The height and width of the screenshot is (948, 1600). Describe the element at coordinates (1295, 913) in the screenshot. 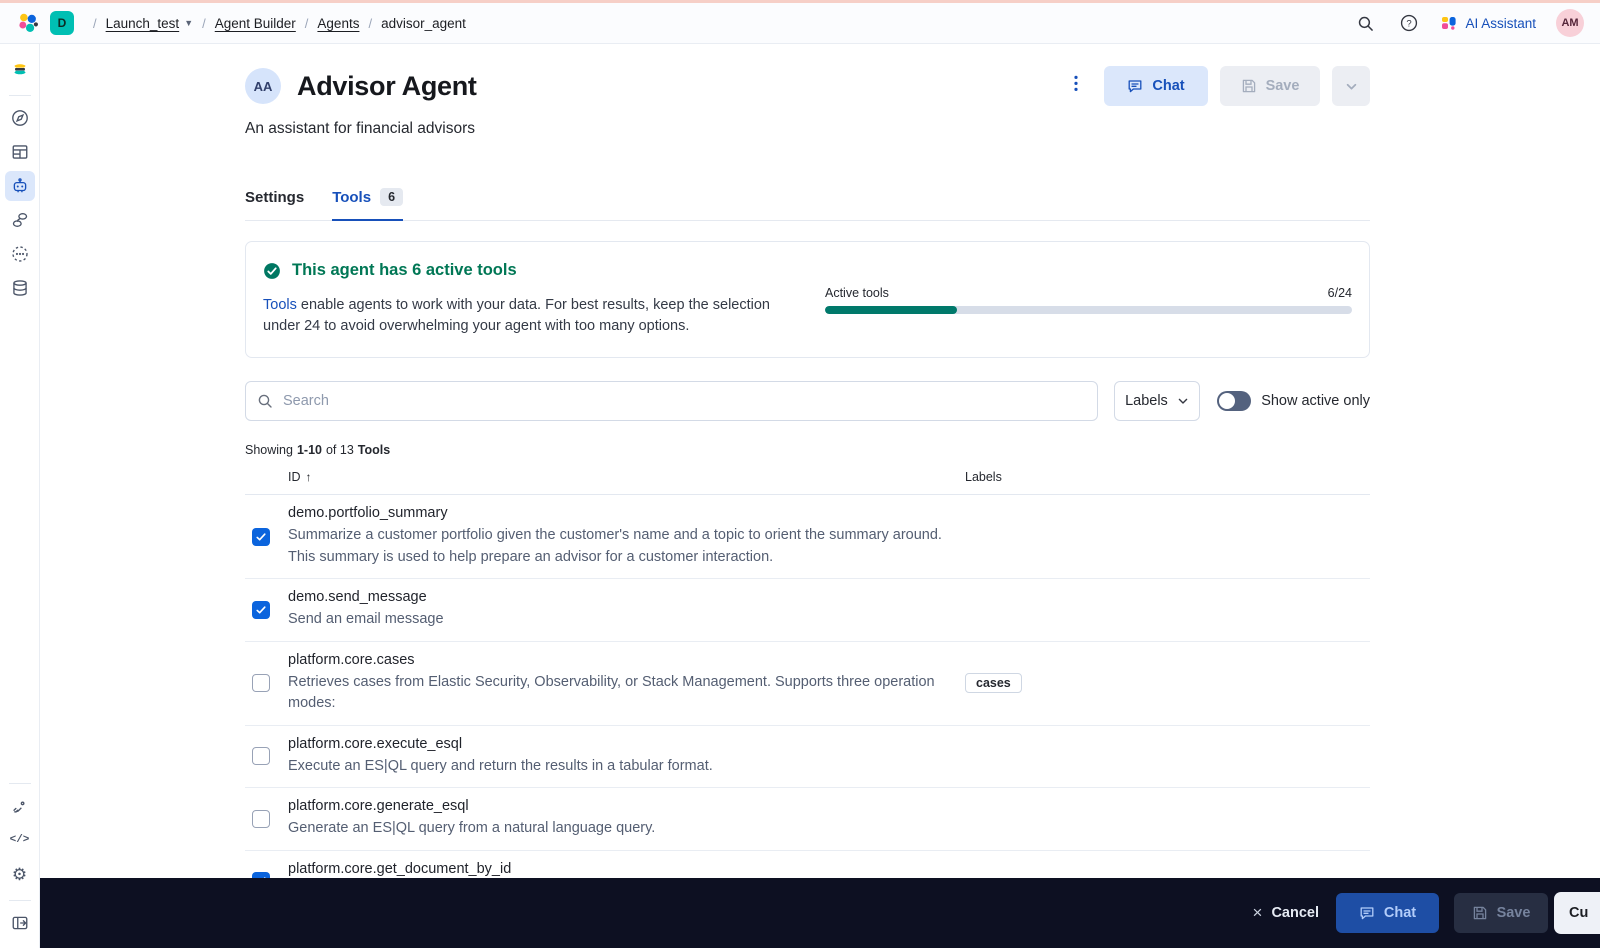

I see `cancel-button-label: Cancel` at that location.